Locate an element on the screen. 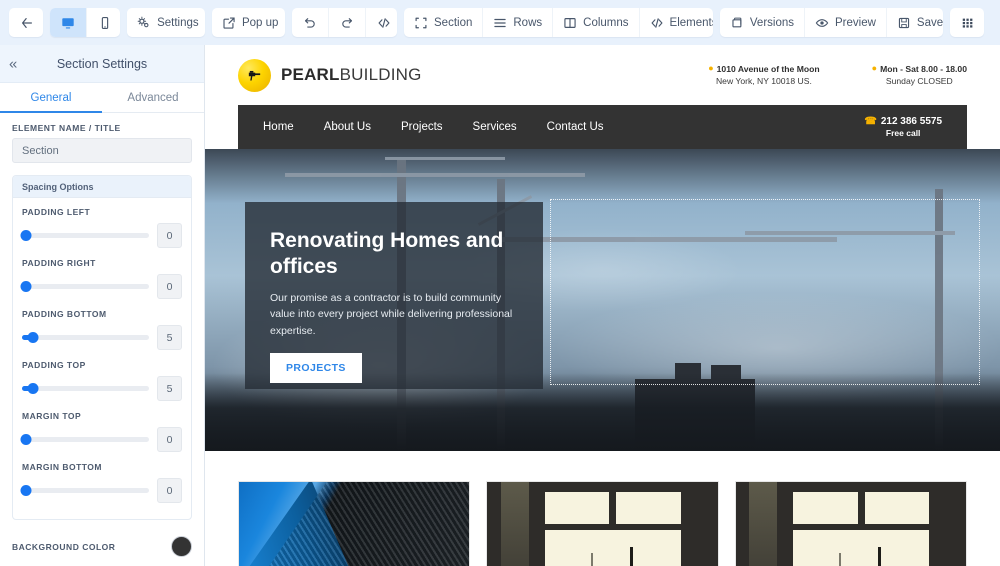 The height and width of the screenshot is (566, 1000). toolbar-group-history is located at coordinates (344, 22).